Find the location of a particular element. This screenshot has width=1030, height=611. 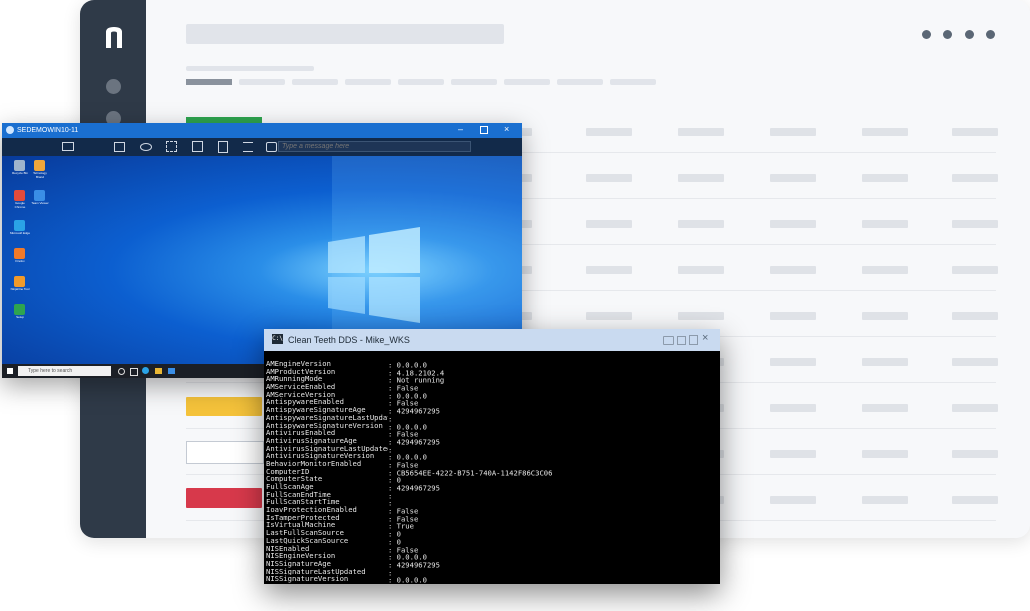

terminal-line: AntivirusEnabled: False is located at coordinates (491, 433).